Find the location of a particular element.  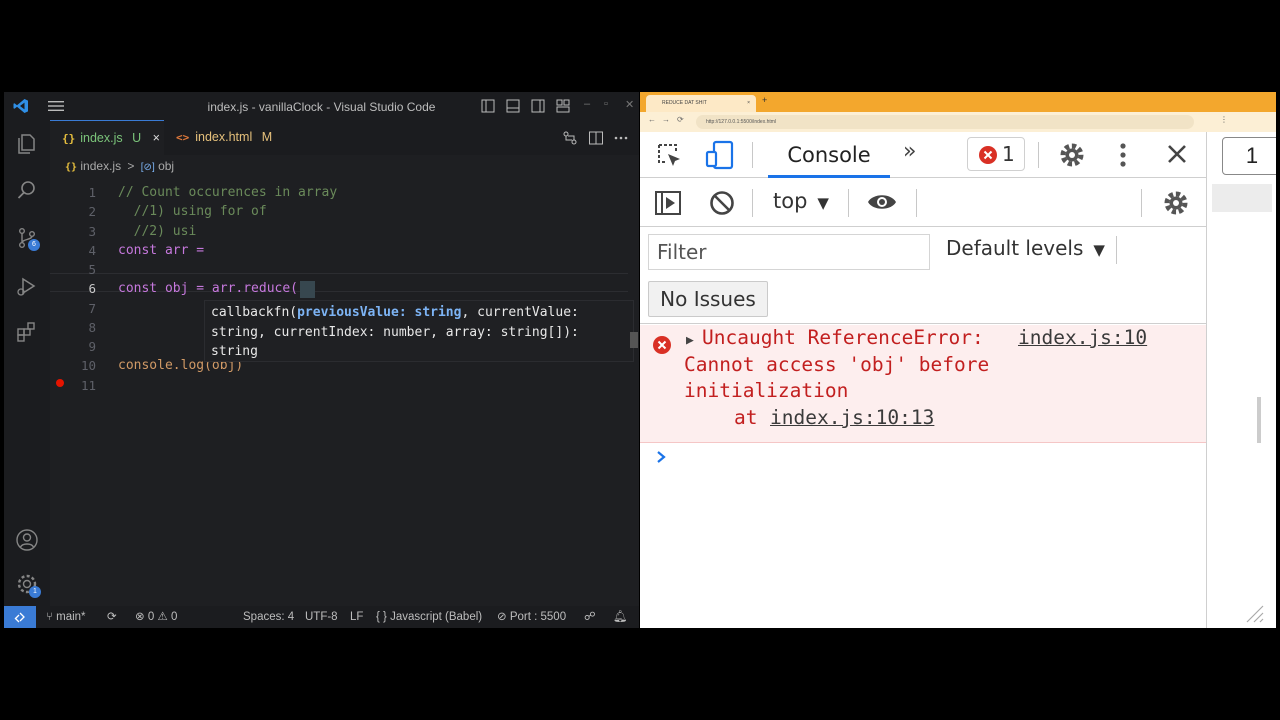

line-number: 4 is located at coordinates (92, 250).